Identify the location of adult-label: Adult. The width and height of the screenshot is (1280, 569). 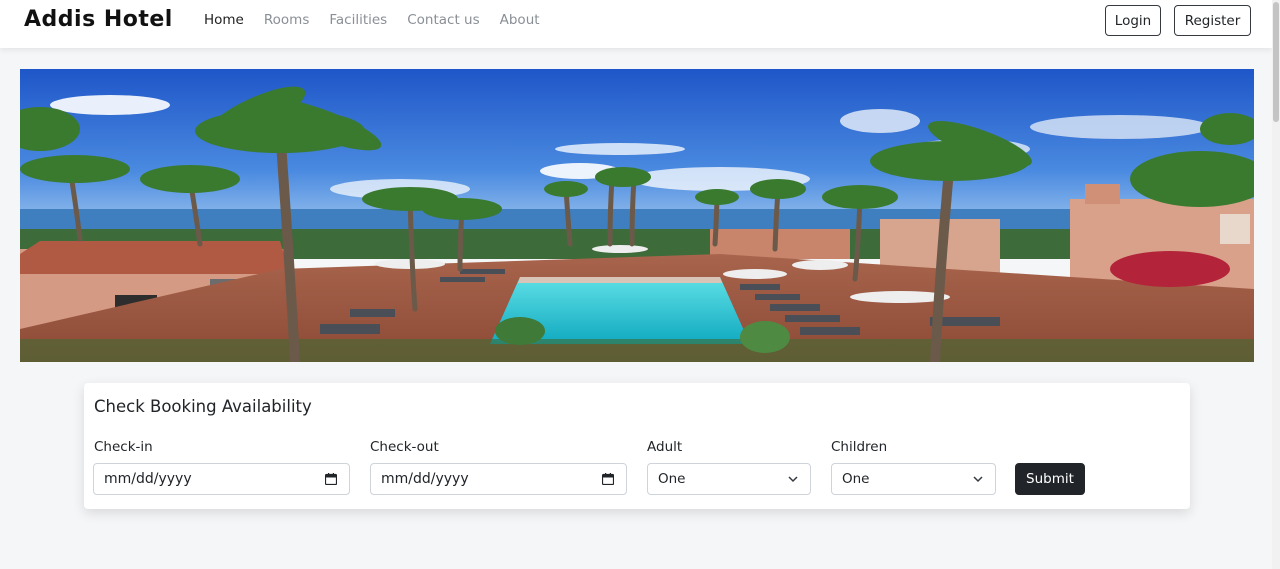
(665, 447).